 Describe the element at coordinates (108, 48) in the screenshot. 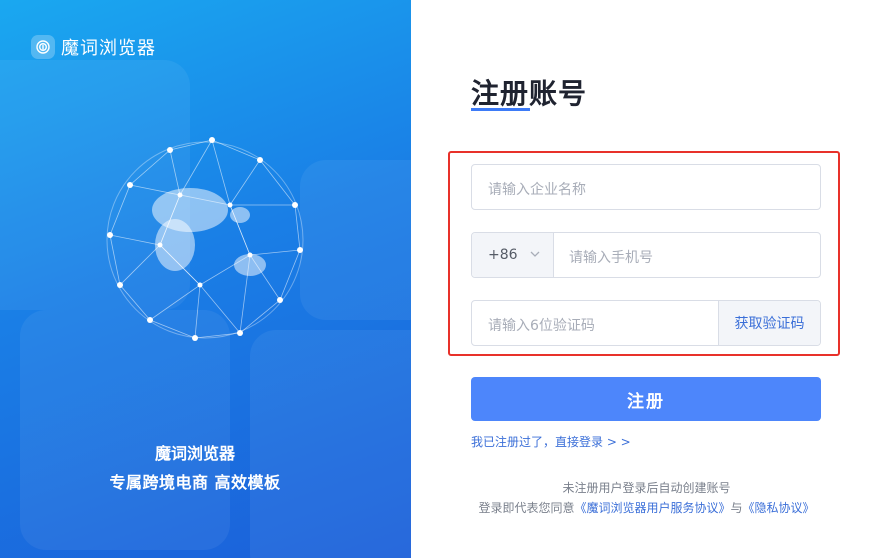

I see `brand-name: 魔词浏览器` at that location.